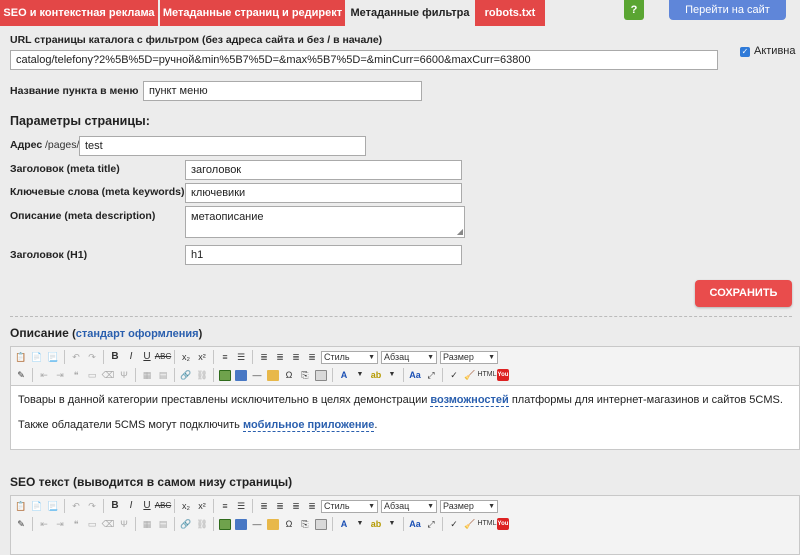 This screenshot has width=800, height=555. What do you see at coordinates (280, 506) in the screenshot?
I see `align-center-icon: ≣` at bounding box center [280, 506].